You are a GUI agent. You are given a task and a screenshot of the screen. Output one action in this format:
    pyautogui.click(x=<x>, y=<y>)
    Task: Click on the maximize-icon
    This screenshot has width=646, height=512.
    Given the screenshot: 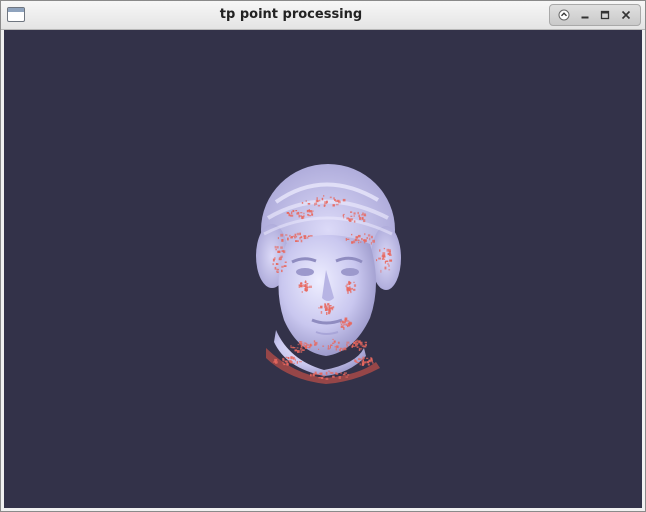 What is the action you would take?
    pyautogui.click(x=605, y=15)
    